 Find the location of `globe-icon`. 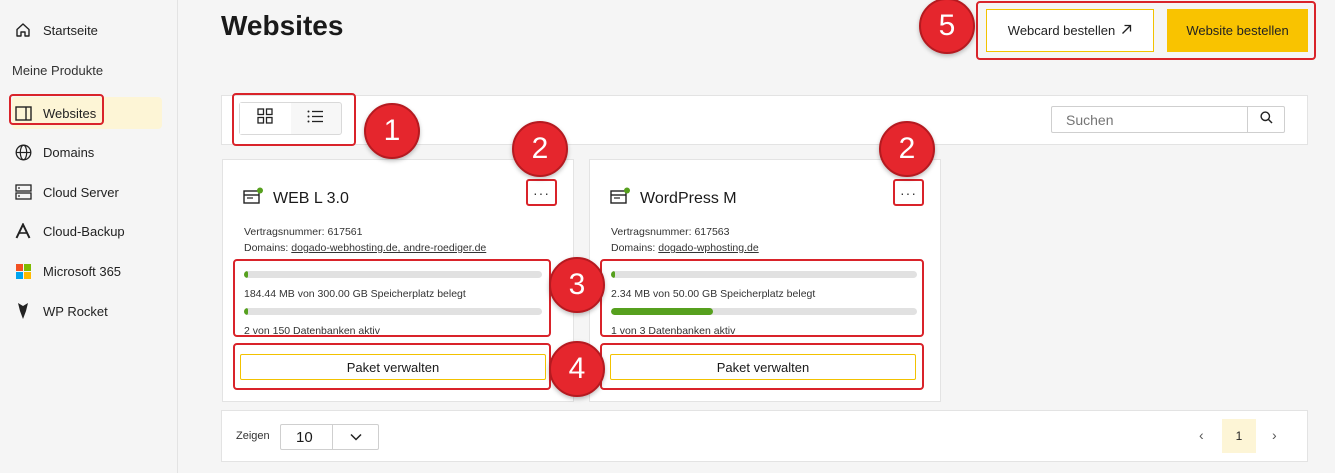

globe-icon is located at coordinates (23, 152).